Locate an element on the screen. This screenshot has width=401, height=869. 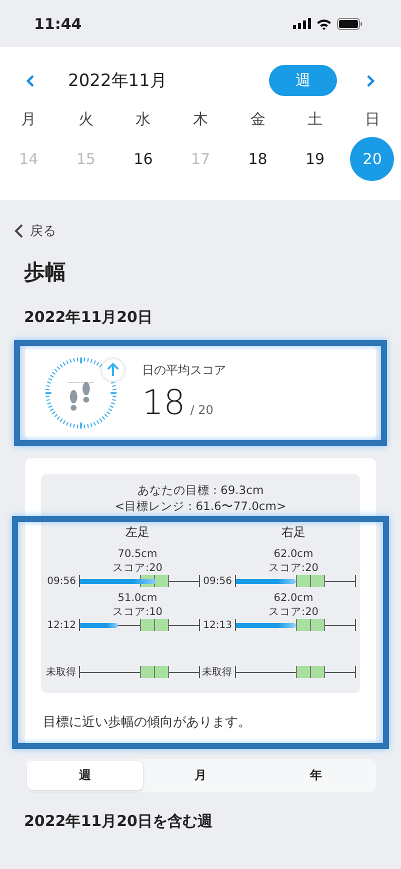
goal-text: あなたの目標 : 69.3cm is located at coordinates (200, 490).